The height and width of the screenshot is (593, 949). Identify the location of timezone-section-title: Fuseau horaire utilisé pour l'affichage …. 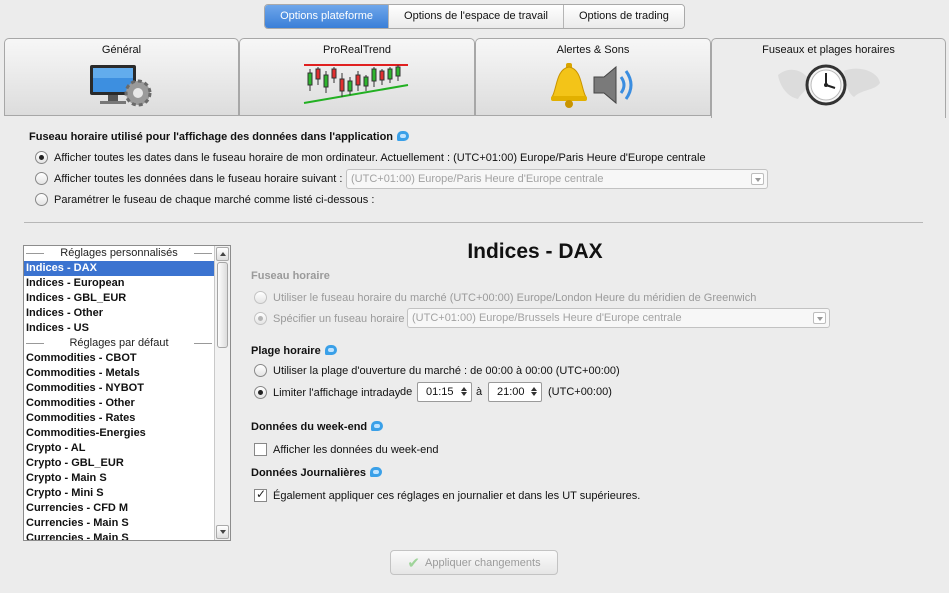
(219, 137).